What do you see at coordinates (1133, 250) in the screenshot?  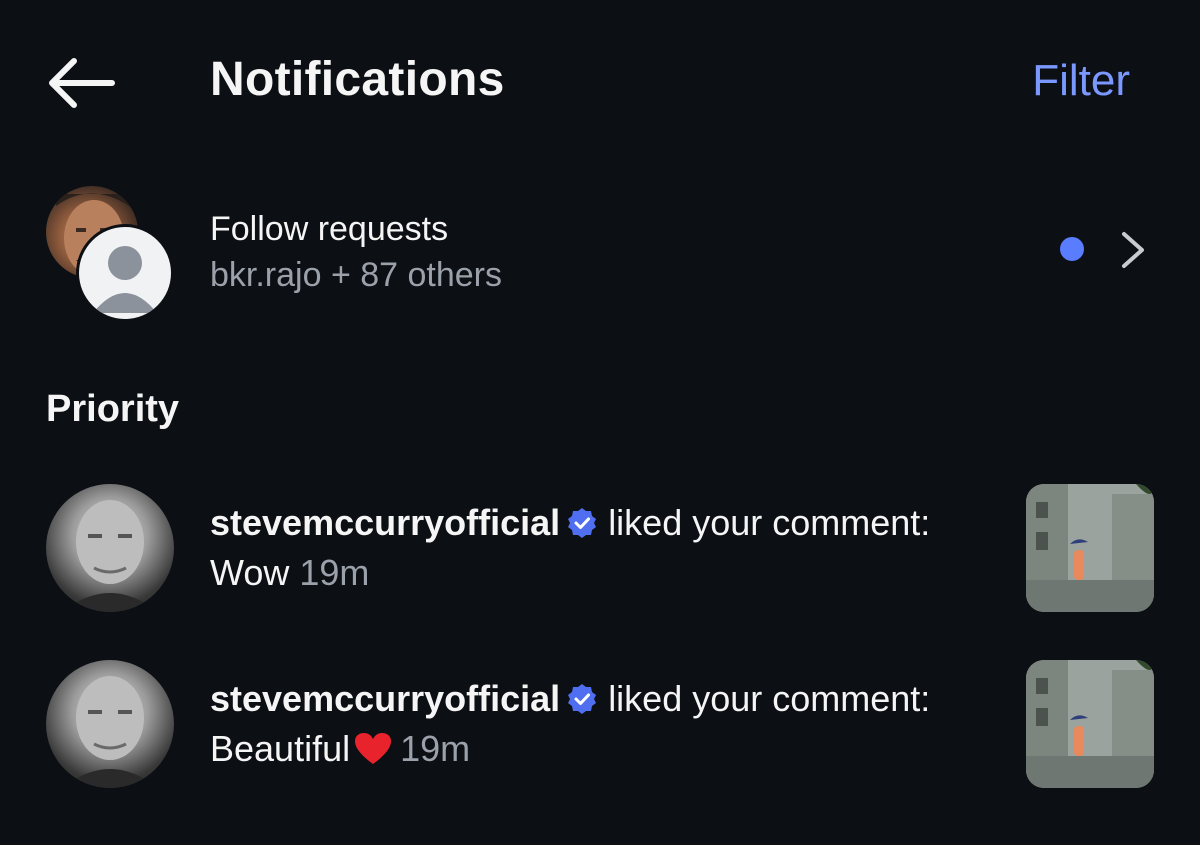 I see `chevron-right-icon` at bounding box center [1133, 250].